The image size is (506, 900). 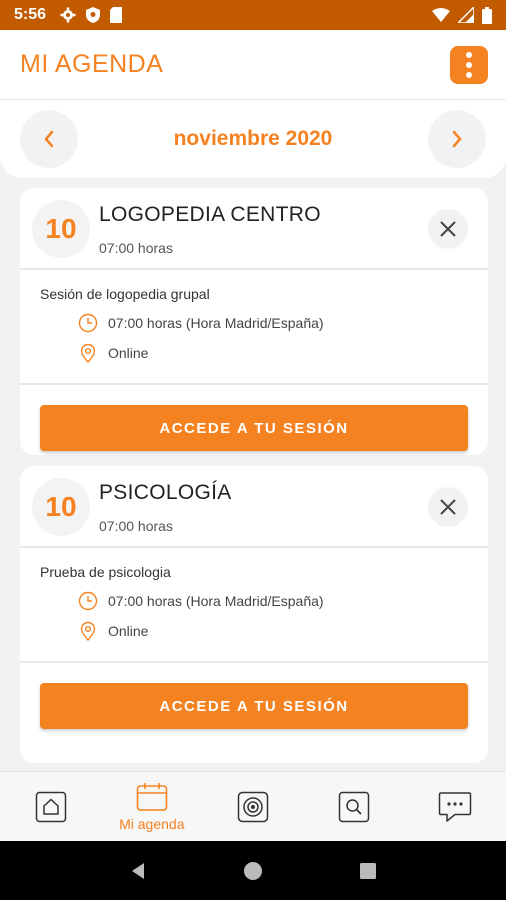 I want to click on back-icon, so click(x=138, y=871).